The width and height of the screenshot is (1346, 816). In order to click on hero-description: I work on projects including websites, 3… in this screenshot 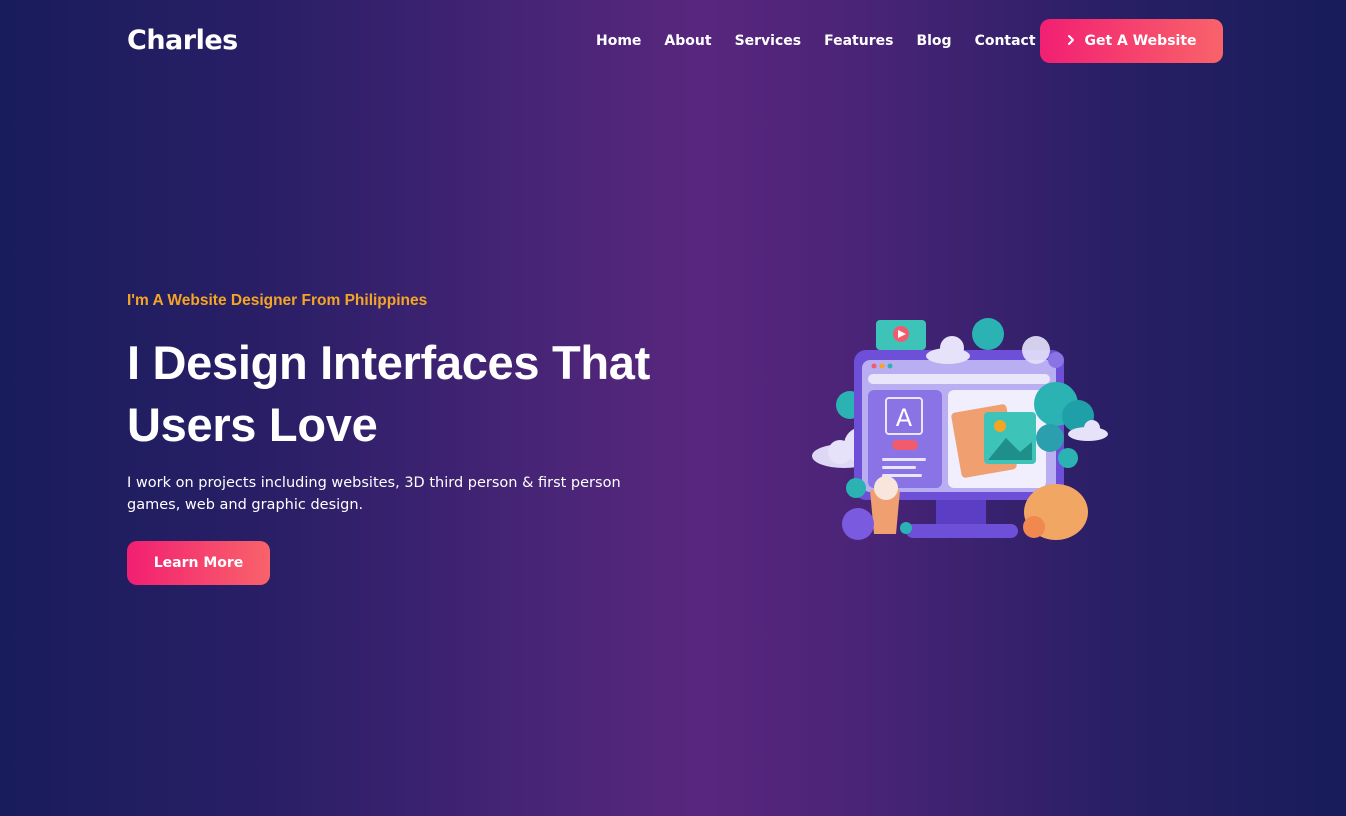, I will do `click(374, 494)`.